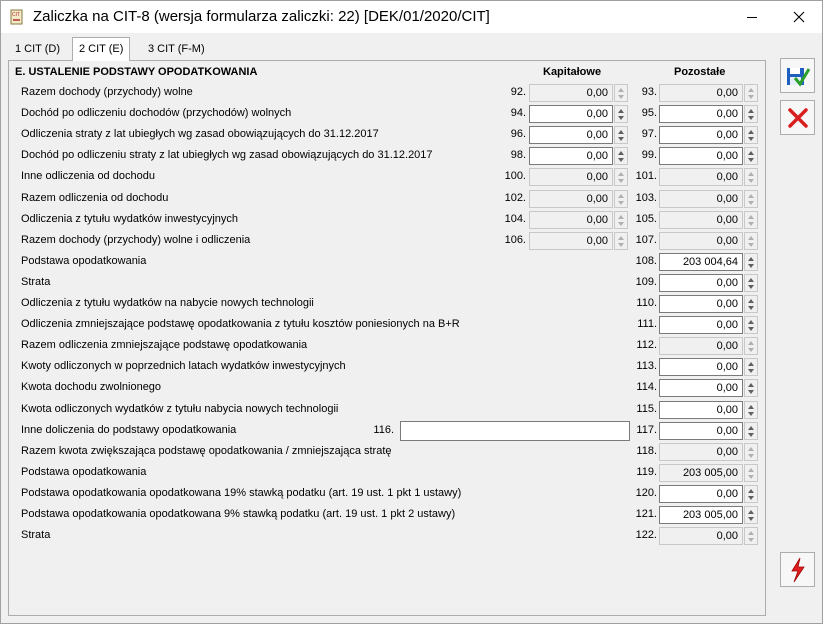 The width and height of the screenshot is (823, 624). Describe the element at coordinates (518, 134) in the screenshot. I see `row-number: 96.` at that location.